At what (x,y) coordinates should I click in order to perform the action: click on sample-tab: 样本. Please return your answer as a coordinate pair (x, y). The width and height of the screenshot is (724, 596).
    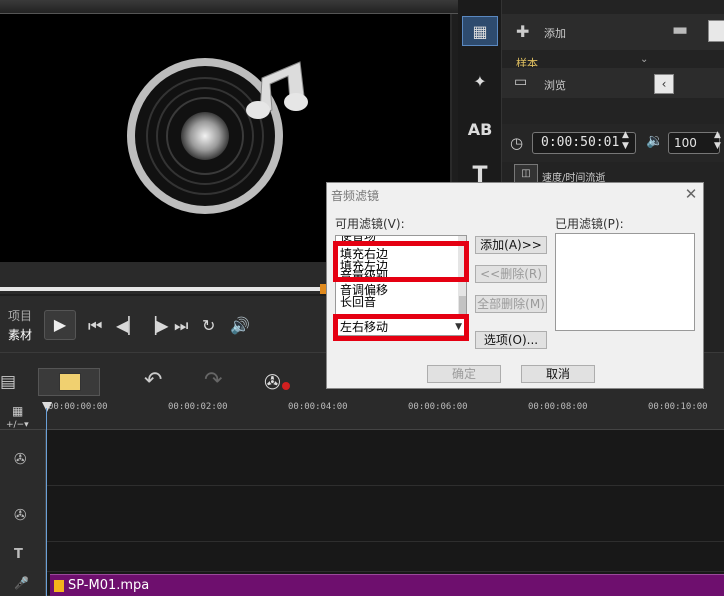
    Looking at the image, I should click on (527, 62).